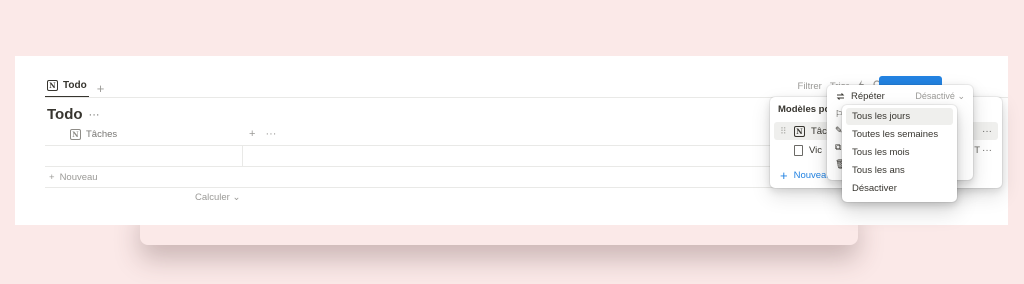  What do you see at coordinates (840, 96) in the screenshot?
I see `repeat-icon` at bounding box center [840, 96].